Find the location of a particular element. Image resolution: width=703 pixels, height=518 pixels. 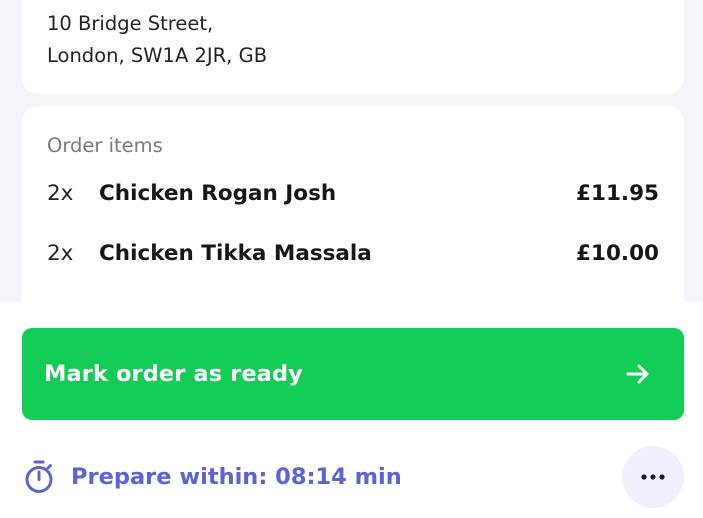

stopwatch-icon is located at coordinates (39, 476).